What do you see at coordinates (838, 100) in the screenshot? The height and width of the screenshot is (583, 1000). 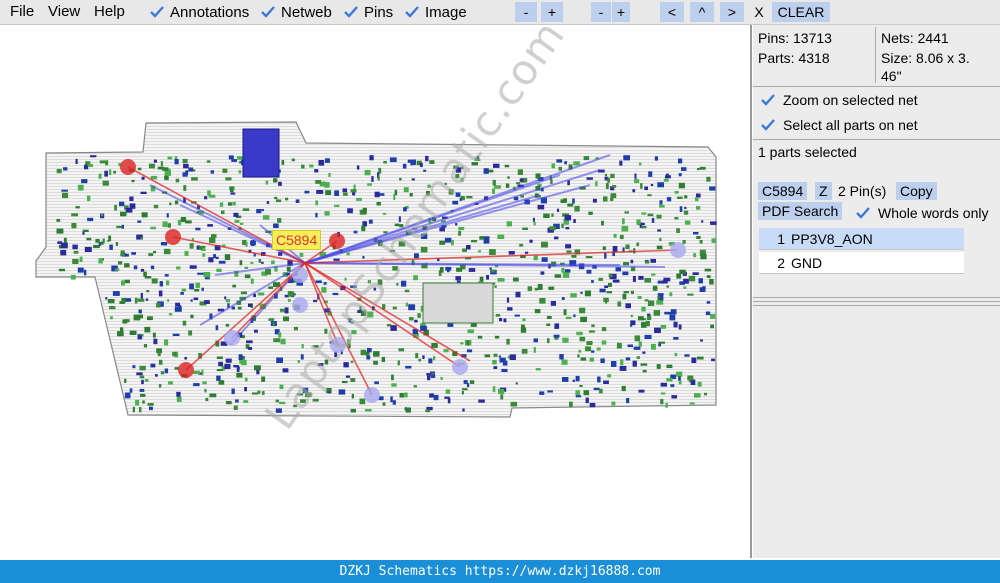 I see `zoom-selected-toggle: Zoom on selected net` at bounding box center [838, 100].